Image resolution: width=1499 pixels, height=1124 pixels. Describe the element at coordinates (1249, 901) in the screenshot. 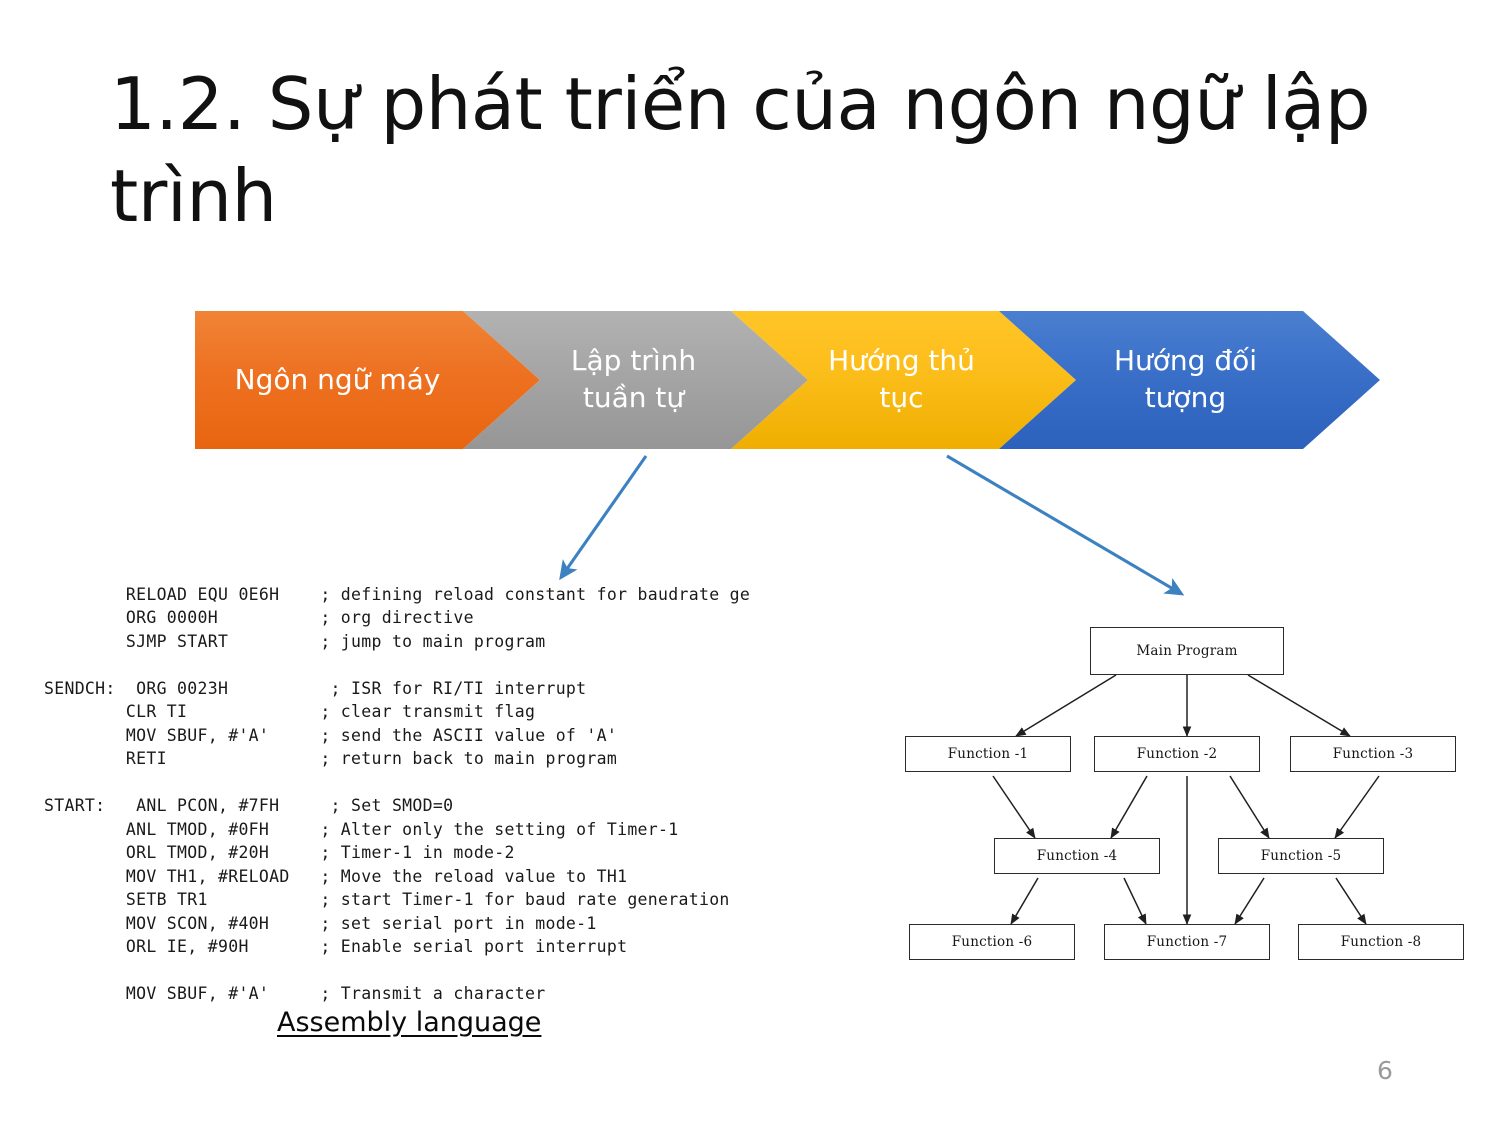

I see `edge-f5-f7` at that location.